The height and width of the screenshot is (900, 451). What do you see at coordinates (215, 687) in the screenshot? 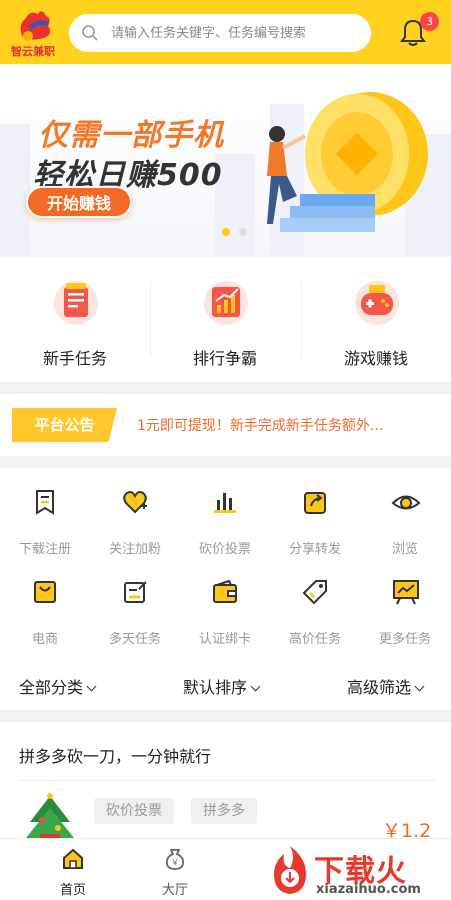
I see `filter-sort-label: 默认排序` at bounding box center [215, 687].